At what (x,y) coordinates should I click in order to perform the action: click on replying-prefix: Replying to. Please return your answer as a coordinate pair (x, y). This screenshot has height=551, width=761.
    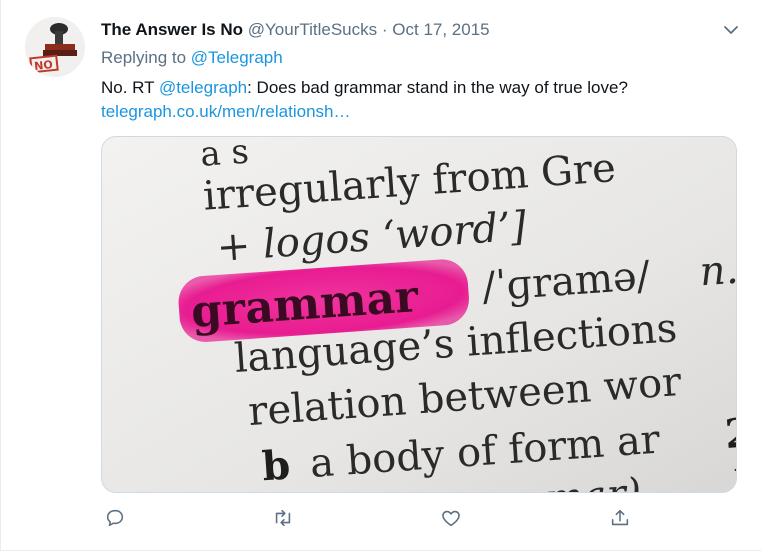
    Looking at the image, I should click on (146, 57).